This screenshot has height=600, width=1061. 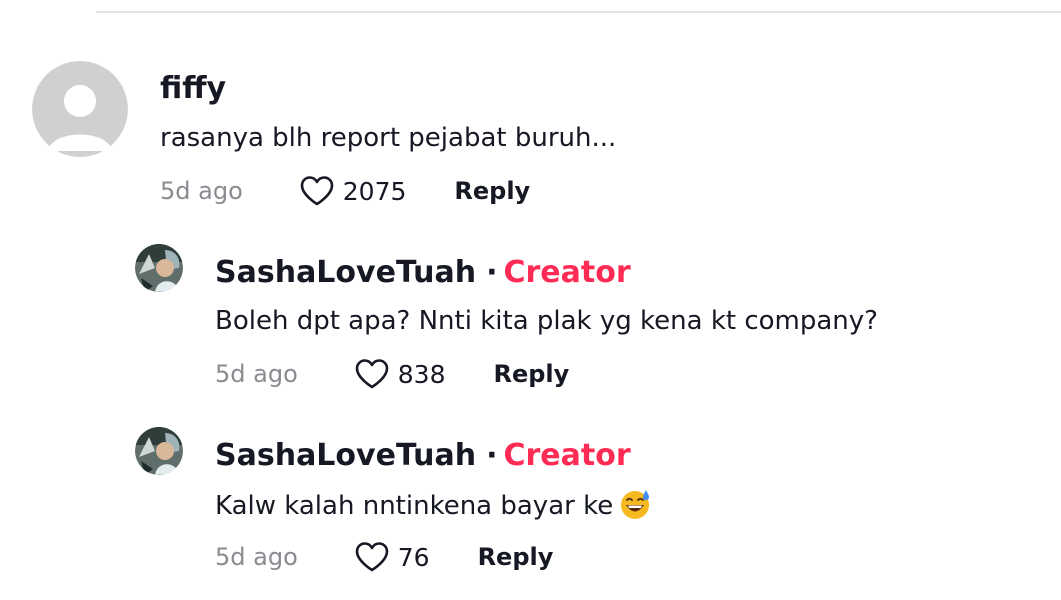 I want to click on reply-text-row: Kalw kalah nntinkena bayar ke, so click(x=433, y=508).